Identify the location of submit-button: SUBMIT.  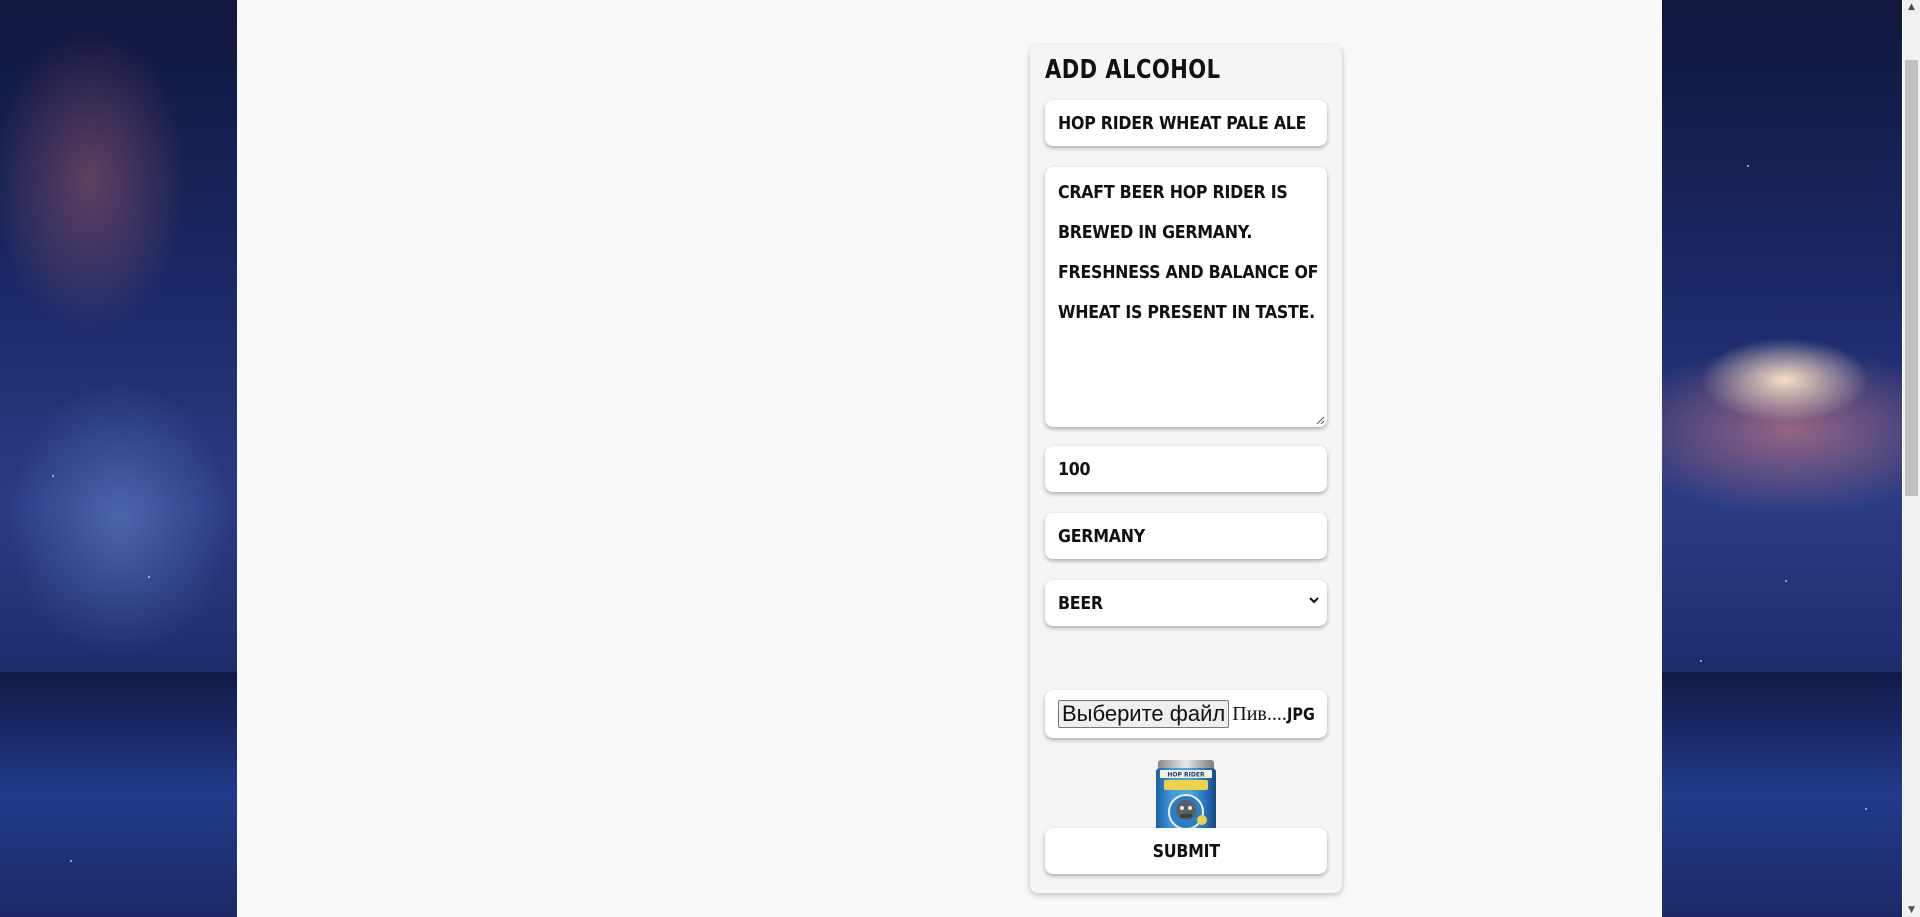
(1186, 851).